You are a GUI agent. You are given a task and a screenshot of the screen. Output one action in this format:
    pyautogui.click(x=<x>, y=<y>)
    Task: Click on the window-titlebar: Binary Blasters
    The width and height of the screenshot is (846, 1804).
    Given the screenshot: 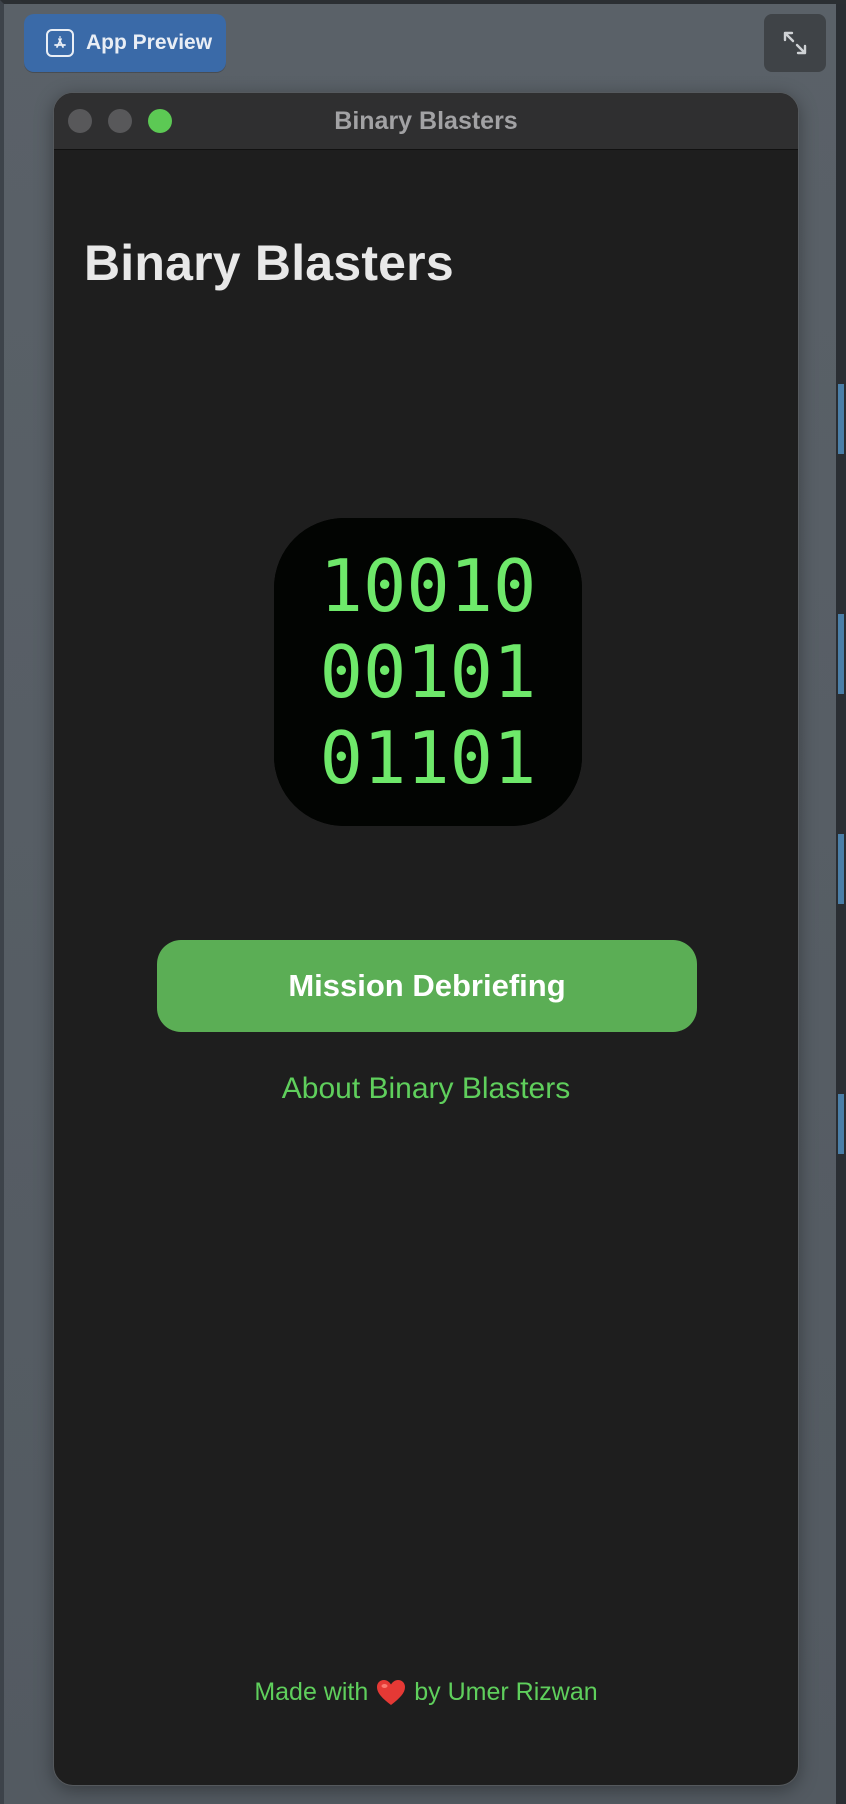 What is the action you would take?
    pyautogui.click(x=426, y=121)
    